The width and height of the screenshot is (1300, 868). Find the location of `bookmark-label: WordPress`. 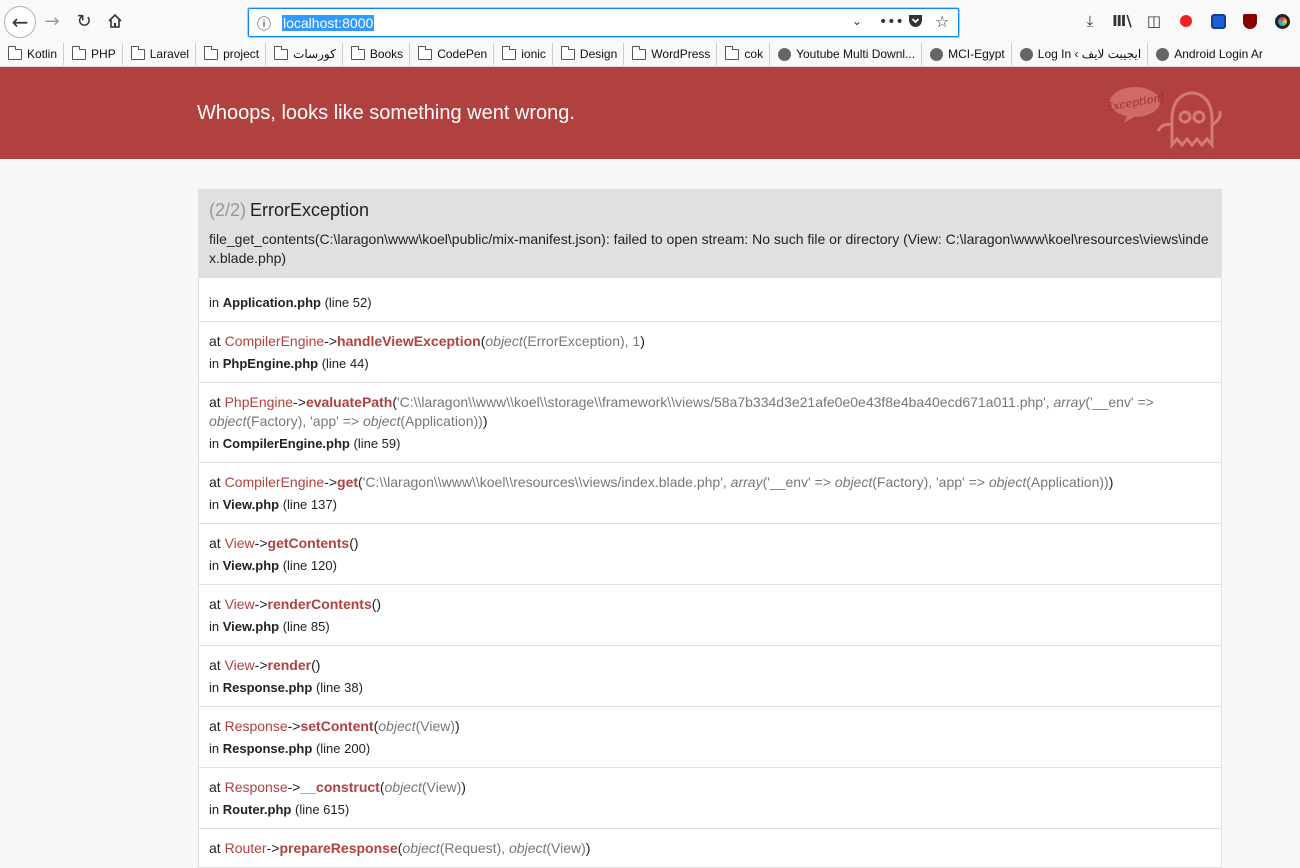

bookmark-label: WordPress is located at coordinates (681, 54).